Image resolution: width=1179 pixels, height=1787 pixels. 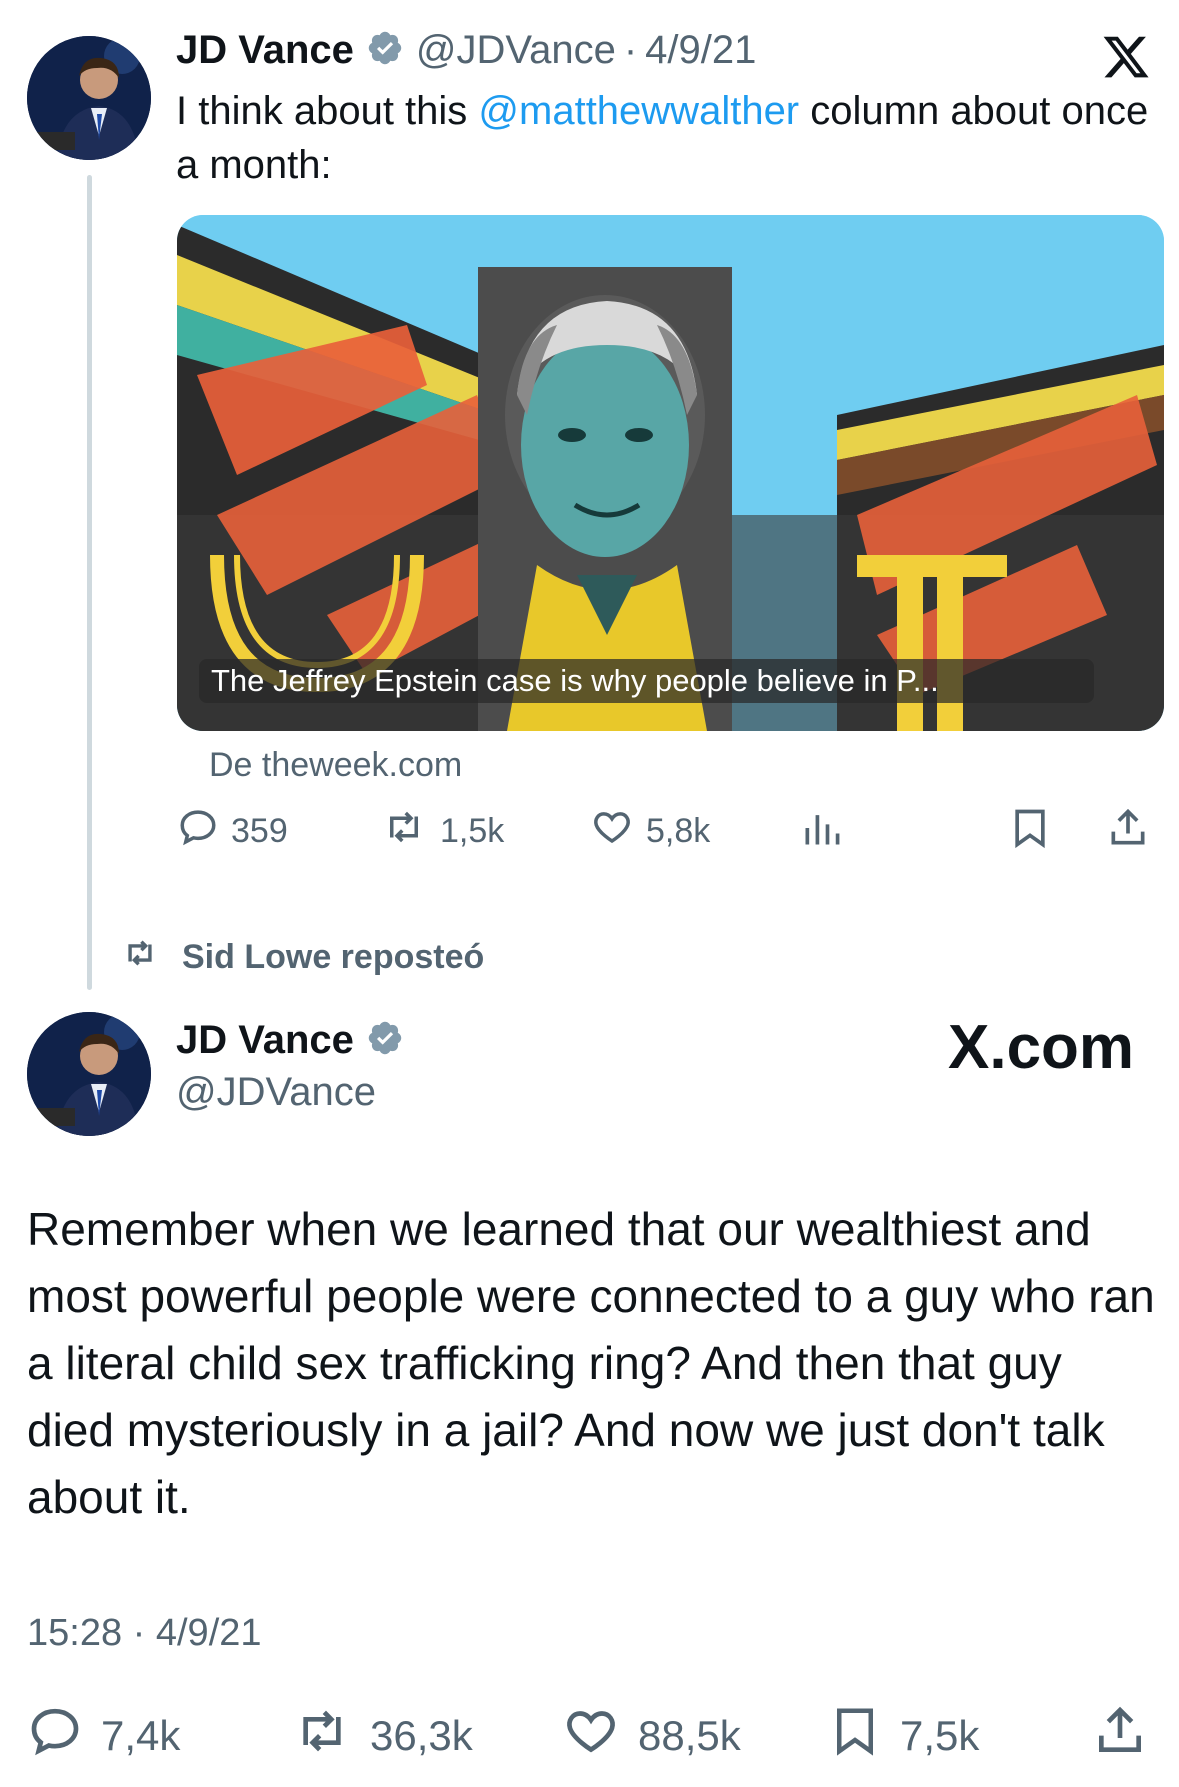 What do you see at coordinates (335, 765) in the screenshot?
I see `card-source: De theweek.com` at bounding box center [335, 765].